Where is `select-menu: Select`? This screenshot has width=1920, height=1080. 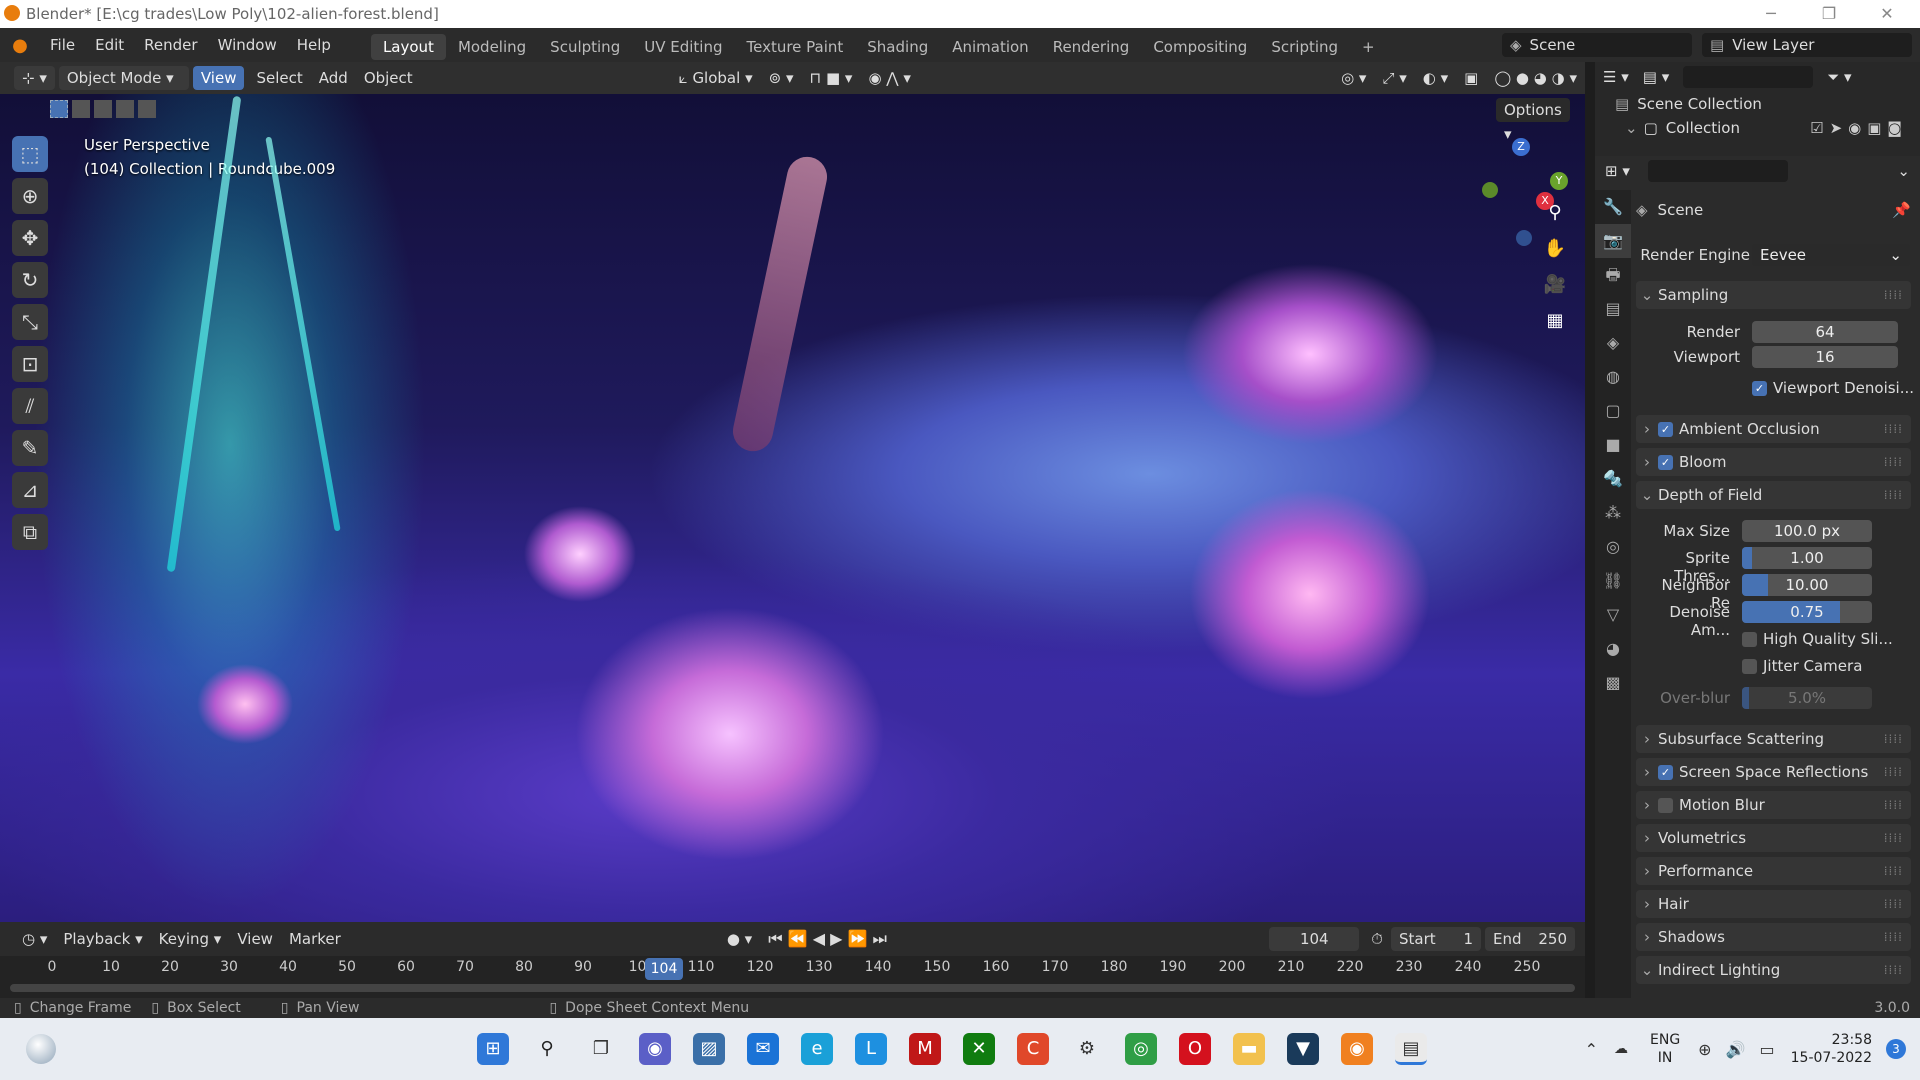 select-menu: Select is located at coordinates (279, 78).